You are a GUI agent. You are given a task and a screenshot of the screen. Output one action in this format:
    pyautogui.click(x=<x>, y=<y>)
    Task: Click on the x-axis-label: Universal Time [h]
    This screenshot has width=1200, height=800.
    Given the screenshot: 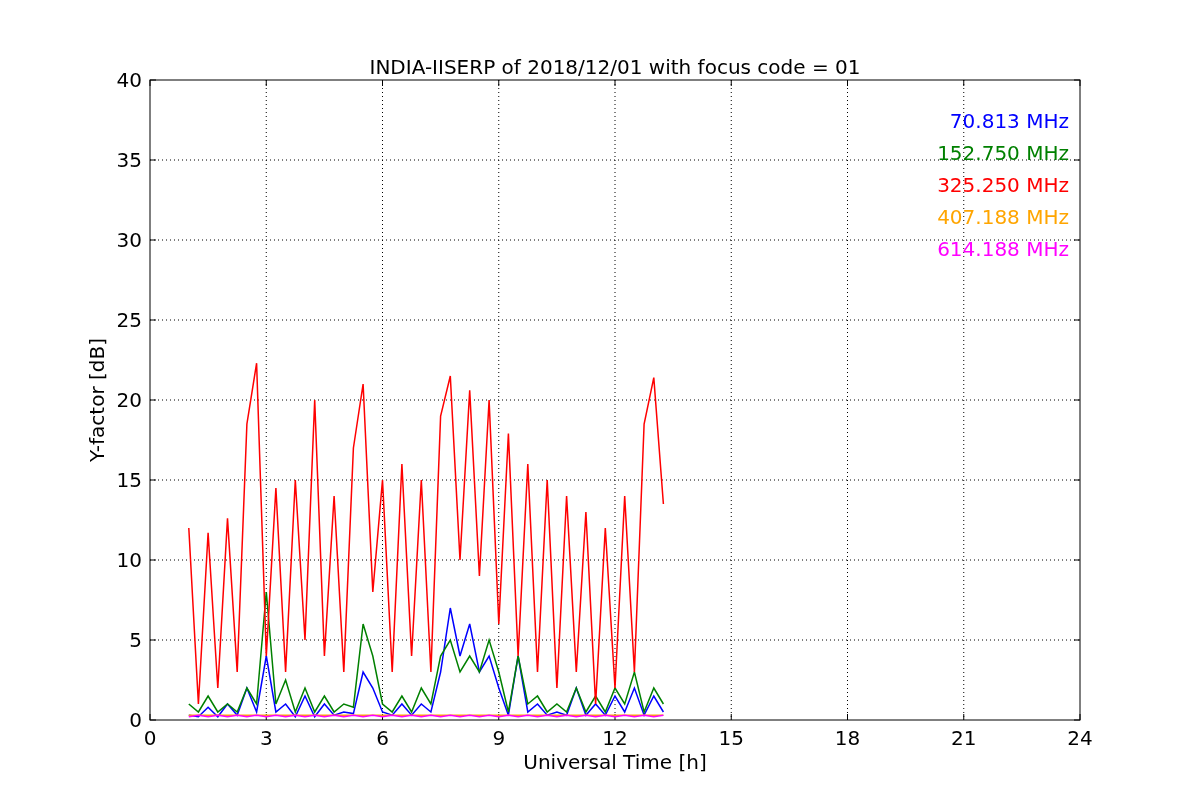 What is the action you would take?
    pyautogui.click(x=615, y=762)
    